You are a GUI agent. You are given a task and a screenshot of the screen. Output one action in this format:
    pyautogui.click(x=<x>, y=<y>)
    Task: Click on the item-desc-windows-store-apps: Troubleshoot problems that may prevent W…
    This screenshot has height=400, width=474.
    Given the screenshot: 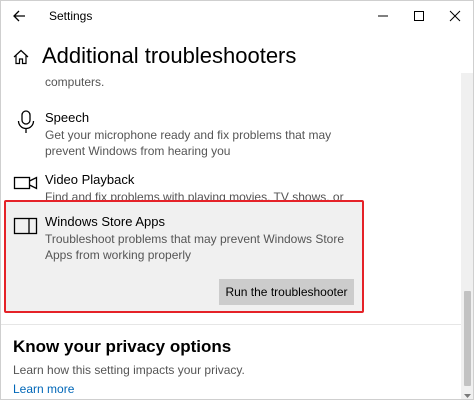 What is the action you would take?
    pyautogui.click(x=195, y=247)
    